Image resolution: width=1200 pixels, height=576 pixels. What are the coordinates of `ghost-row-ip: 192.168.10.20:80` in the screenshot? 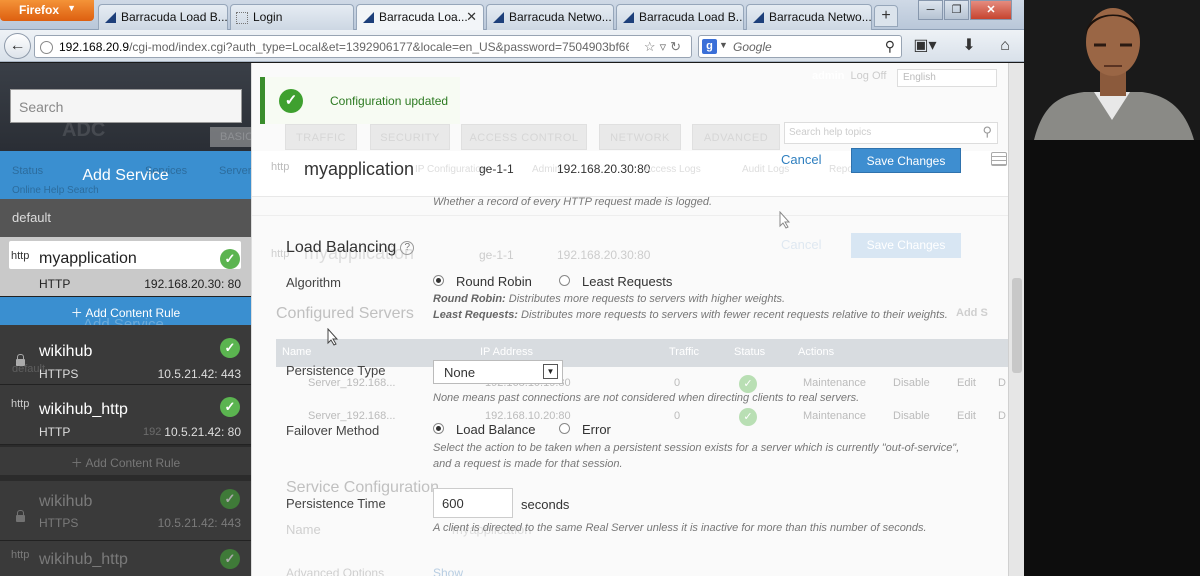 It's located at (528, 416).